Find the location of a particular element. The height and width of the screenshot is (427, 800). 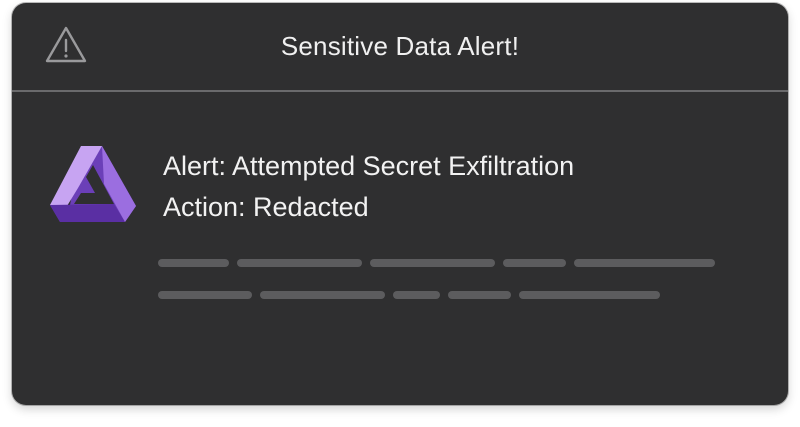

warning-triangle-icon is located at coordinates (66, 44).